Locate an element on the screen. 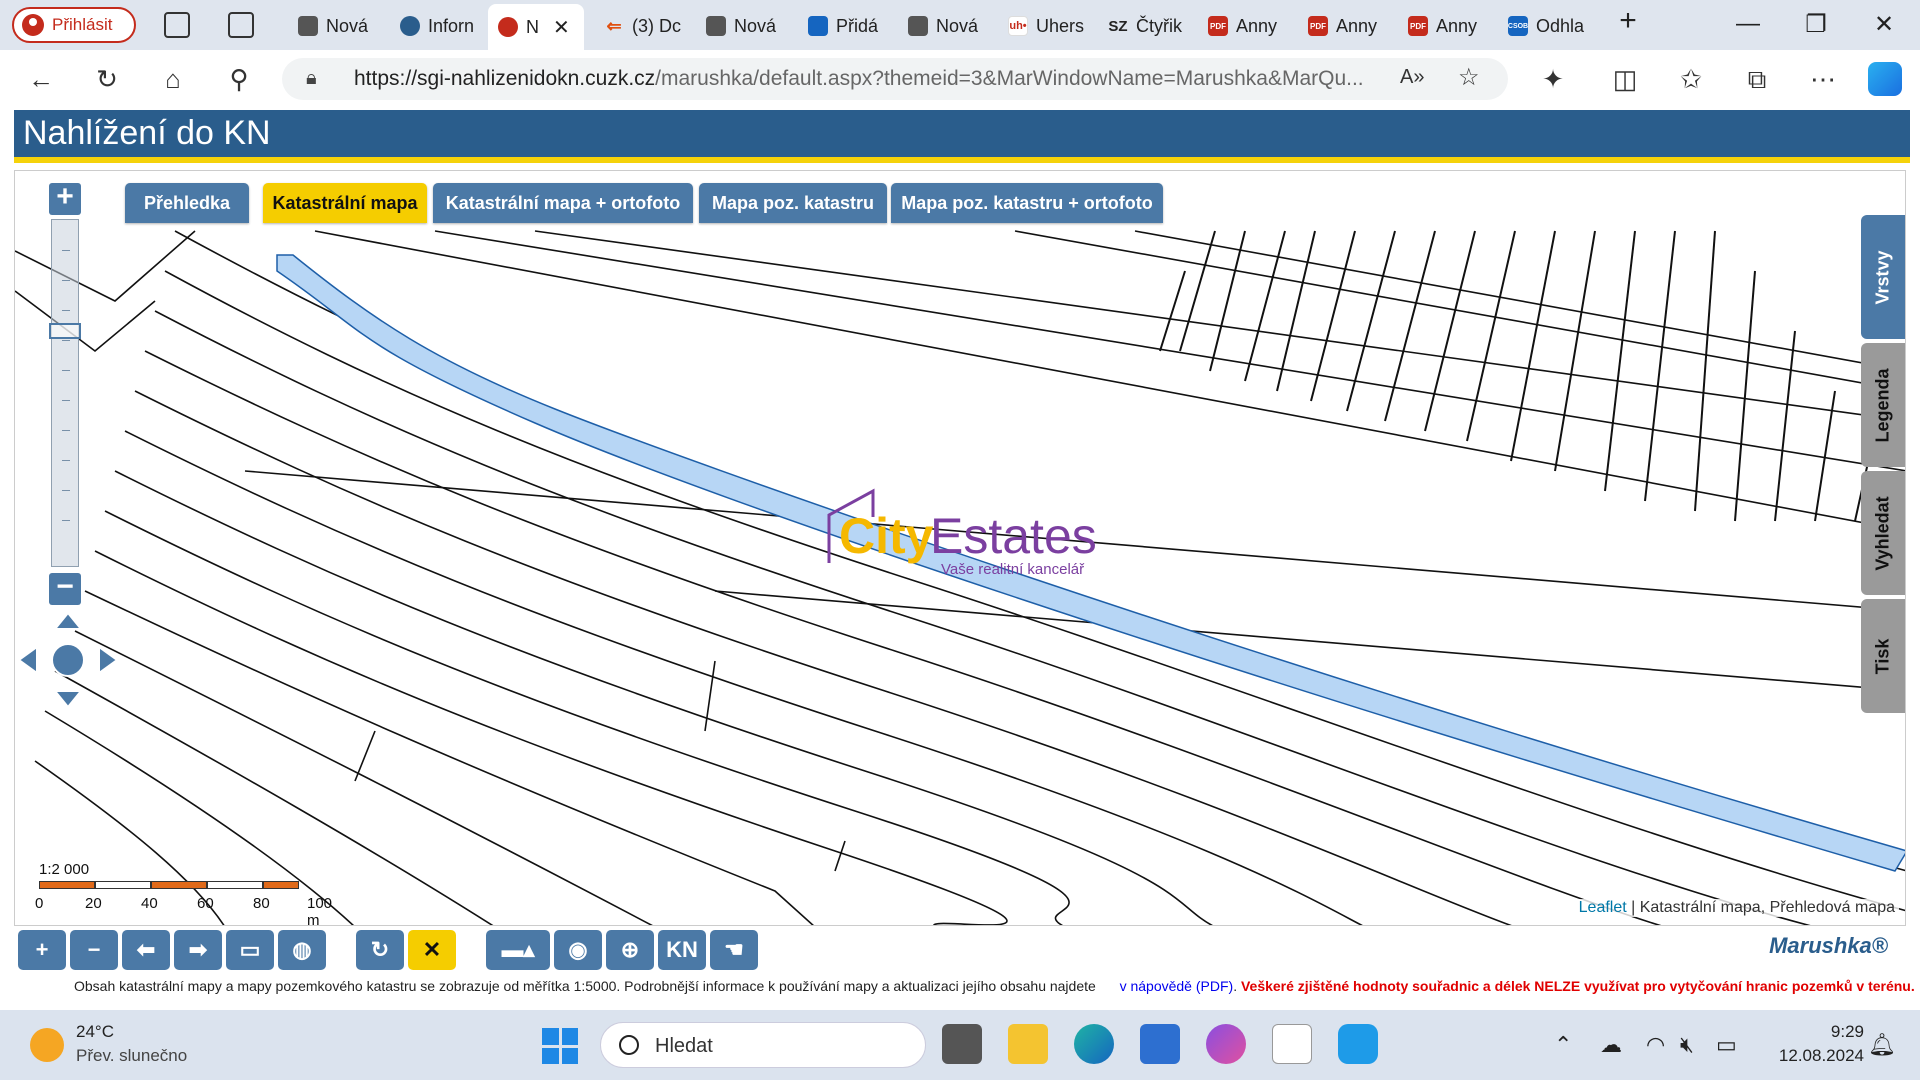  favorite-star-icon: ☆ is located at coordinates (1469, 77).